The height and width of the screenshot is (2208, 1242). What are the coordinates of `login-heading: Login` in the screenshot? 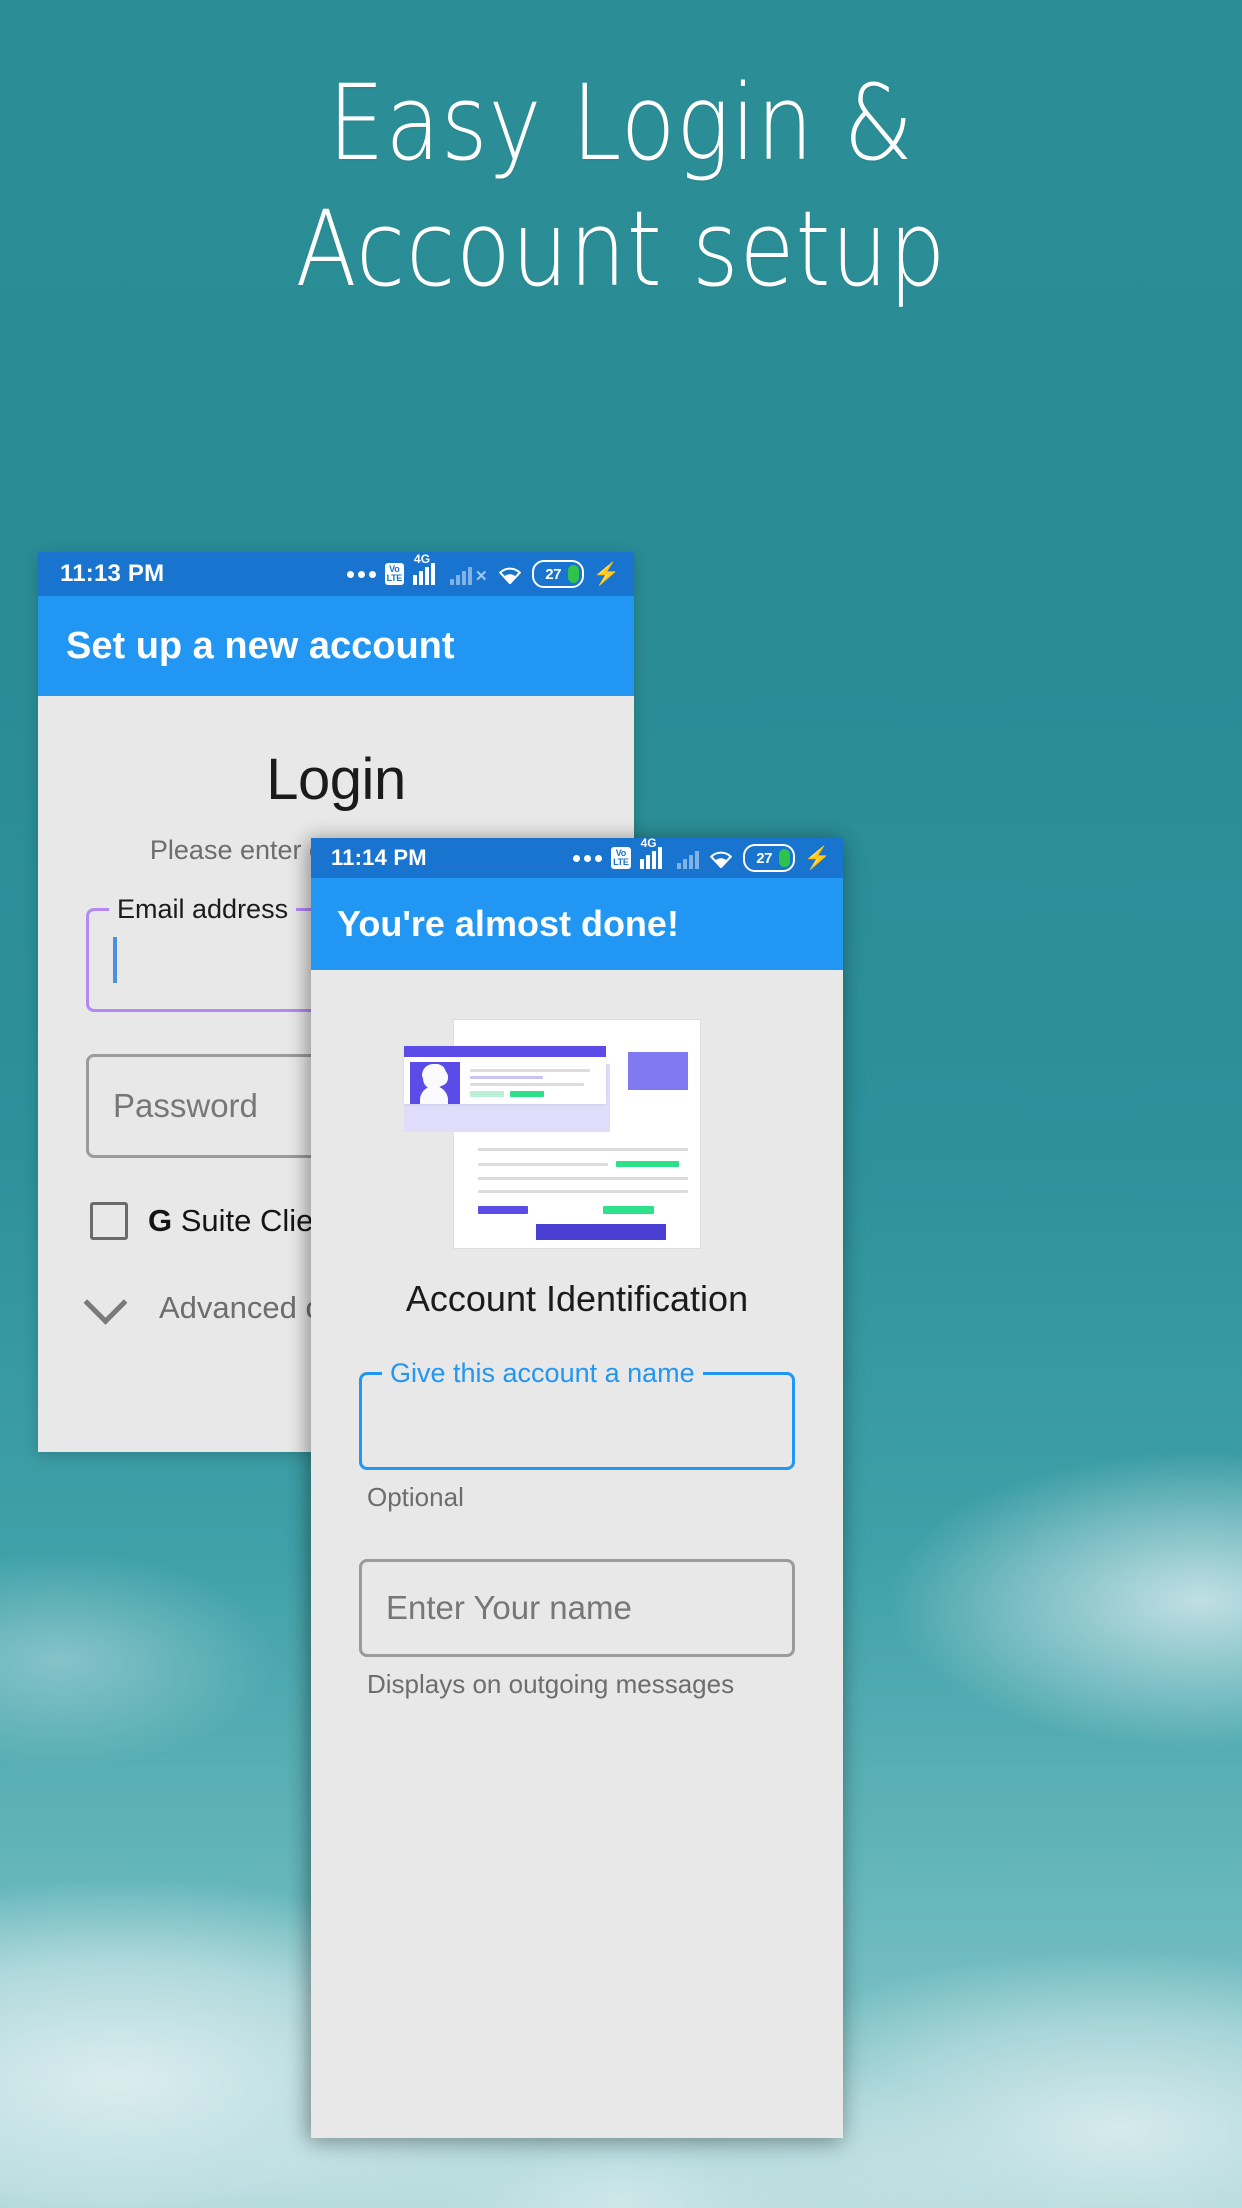 It's located at (336, 779).